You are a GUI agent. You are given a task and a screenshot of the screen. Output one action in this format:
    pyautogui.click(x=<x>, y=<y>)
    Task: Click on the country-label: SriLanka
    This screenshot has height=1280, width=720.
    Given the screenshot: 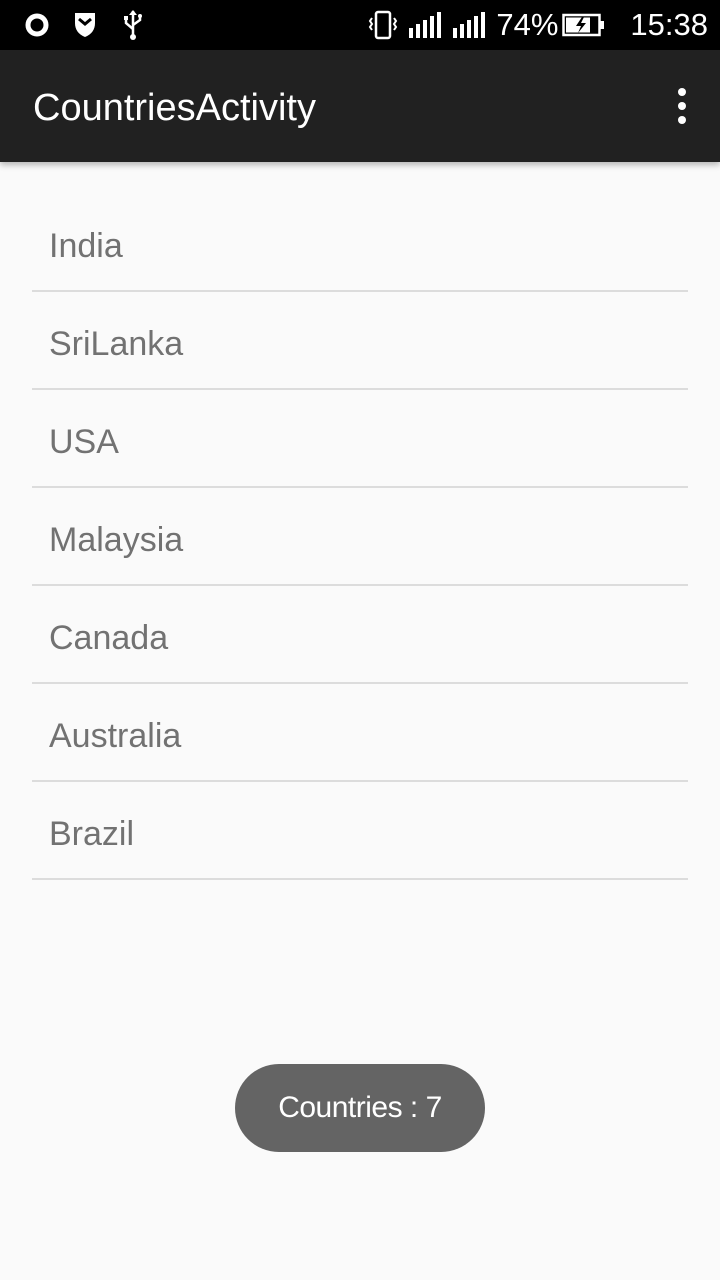 What is the action you would take?
    pyautogui.click(x=116, y=344)
    